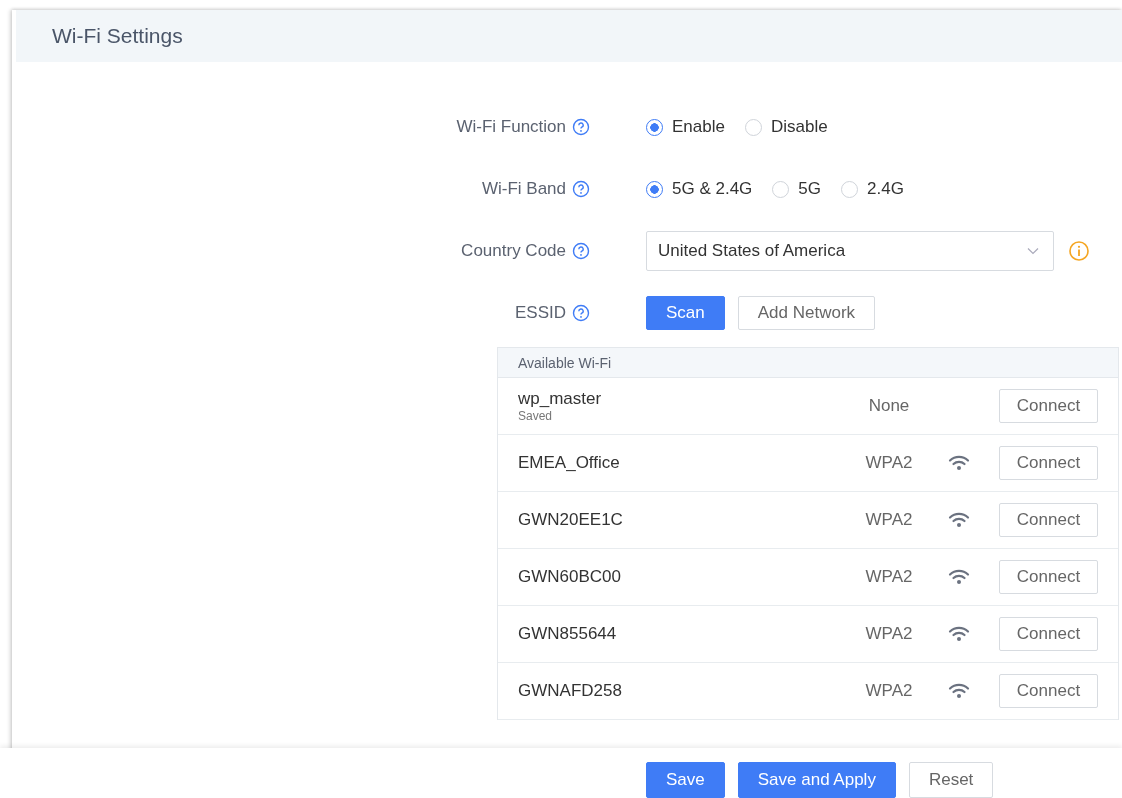  What do you see at coordinates (889, 406) in the screenshot?
I see `security-type: None` at bounding box center [889, 406].